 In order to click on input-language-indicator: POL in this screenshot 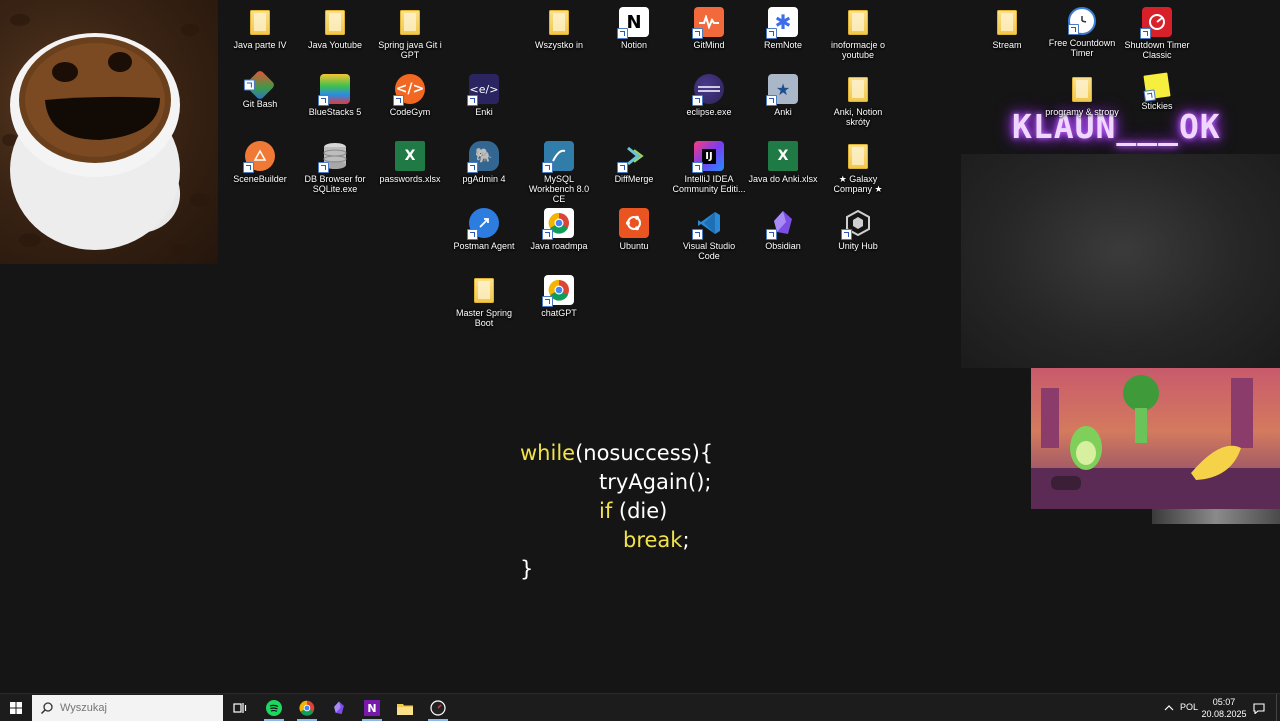, I will do `click(1189, 707)`.